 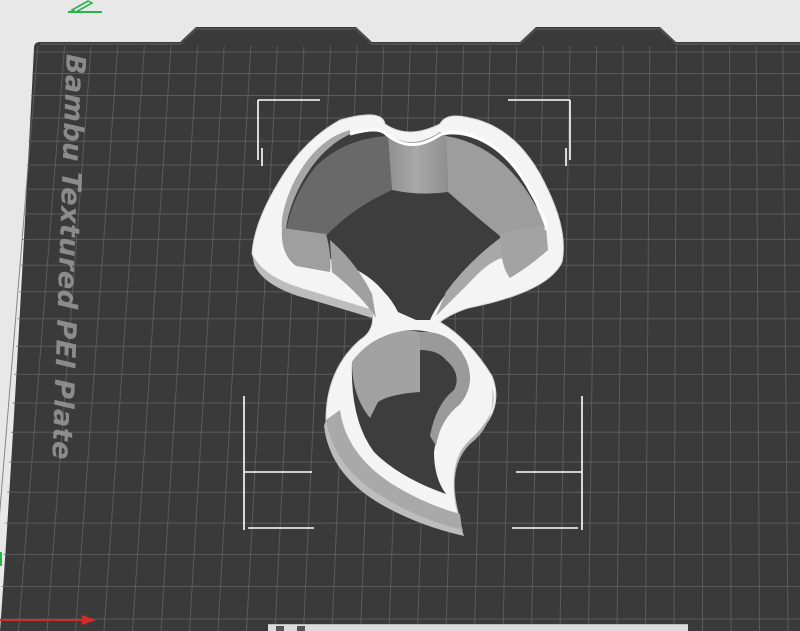 I want to click on grid-line-vertical, so click(x=703, y=338).